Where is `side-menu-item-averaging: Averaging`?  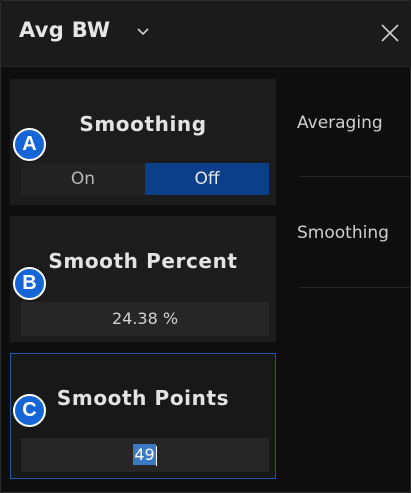
side-menu-item-averaging: Averaging is located at coordinates (340, 123).